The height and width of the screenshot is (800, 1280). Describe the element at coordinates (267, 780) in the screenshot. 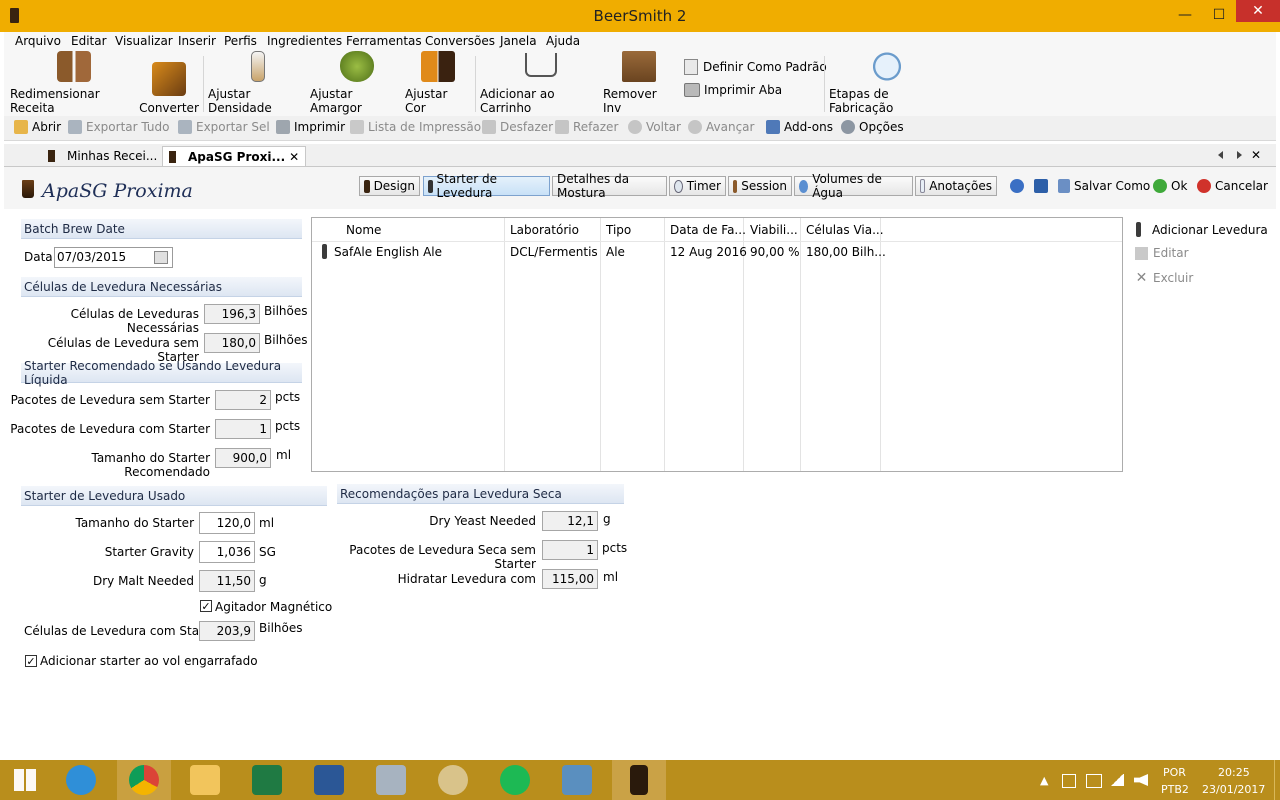

I see `taskbar-excel` at that location.